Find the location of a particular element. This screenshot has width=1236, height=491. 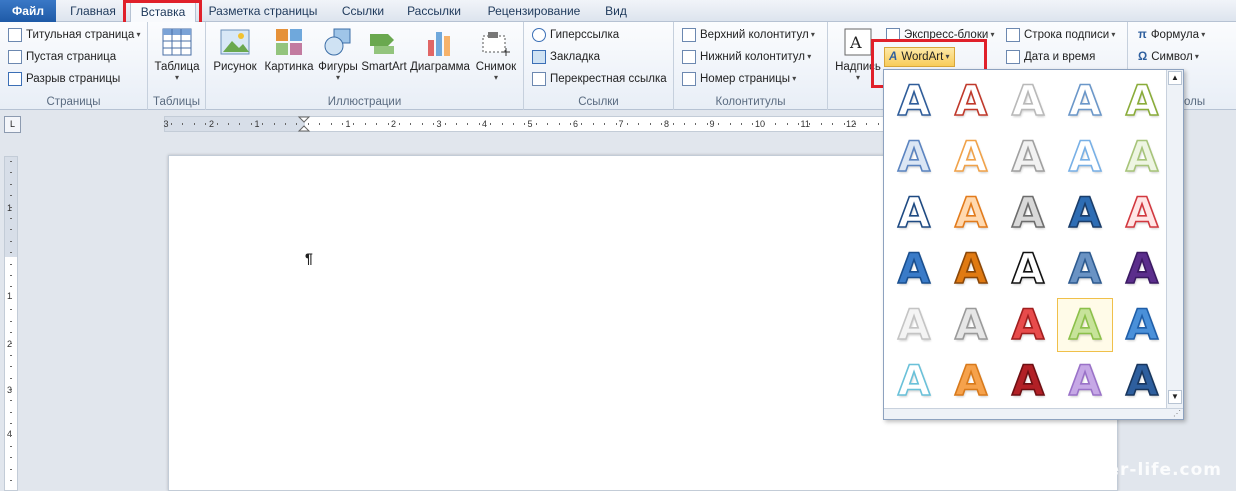

paragraph-mark: ¶ is located at coordinates (309, 258).